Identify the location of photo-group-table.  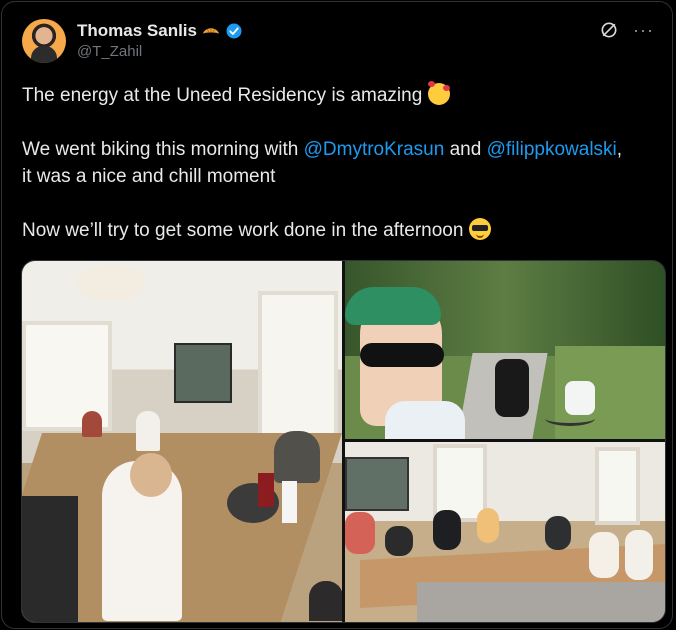
(505, 532).